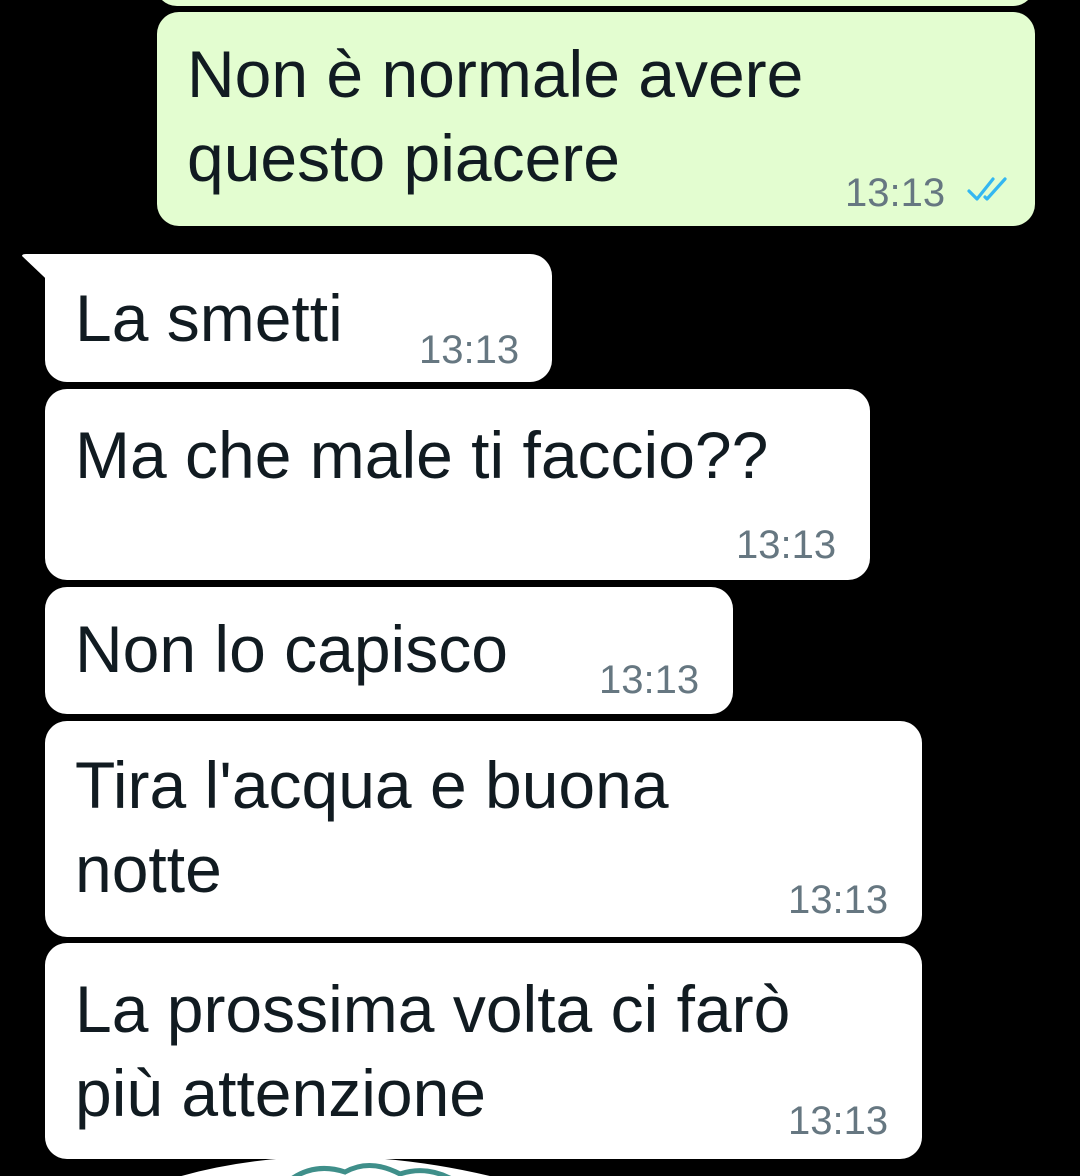 This screenshot has width=1080, height=1176. Describe the element at coordinates (291, 649) in the screenshot. I see `message-text: Non lo capisco` at that location.